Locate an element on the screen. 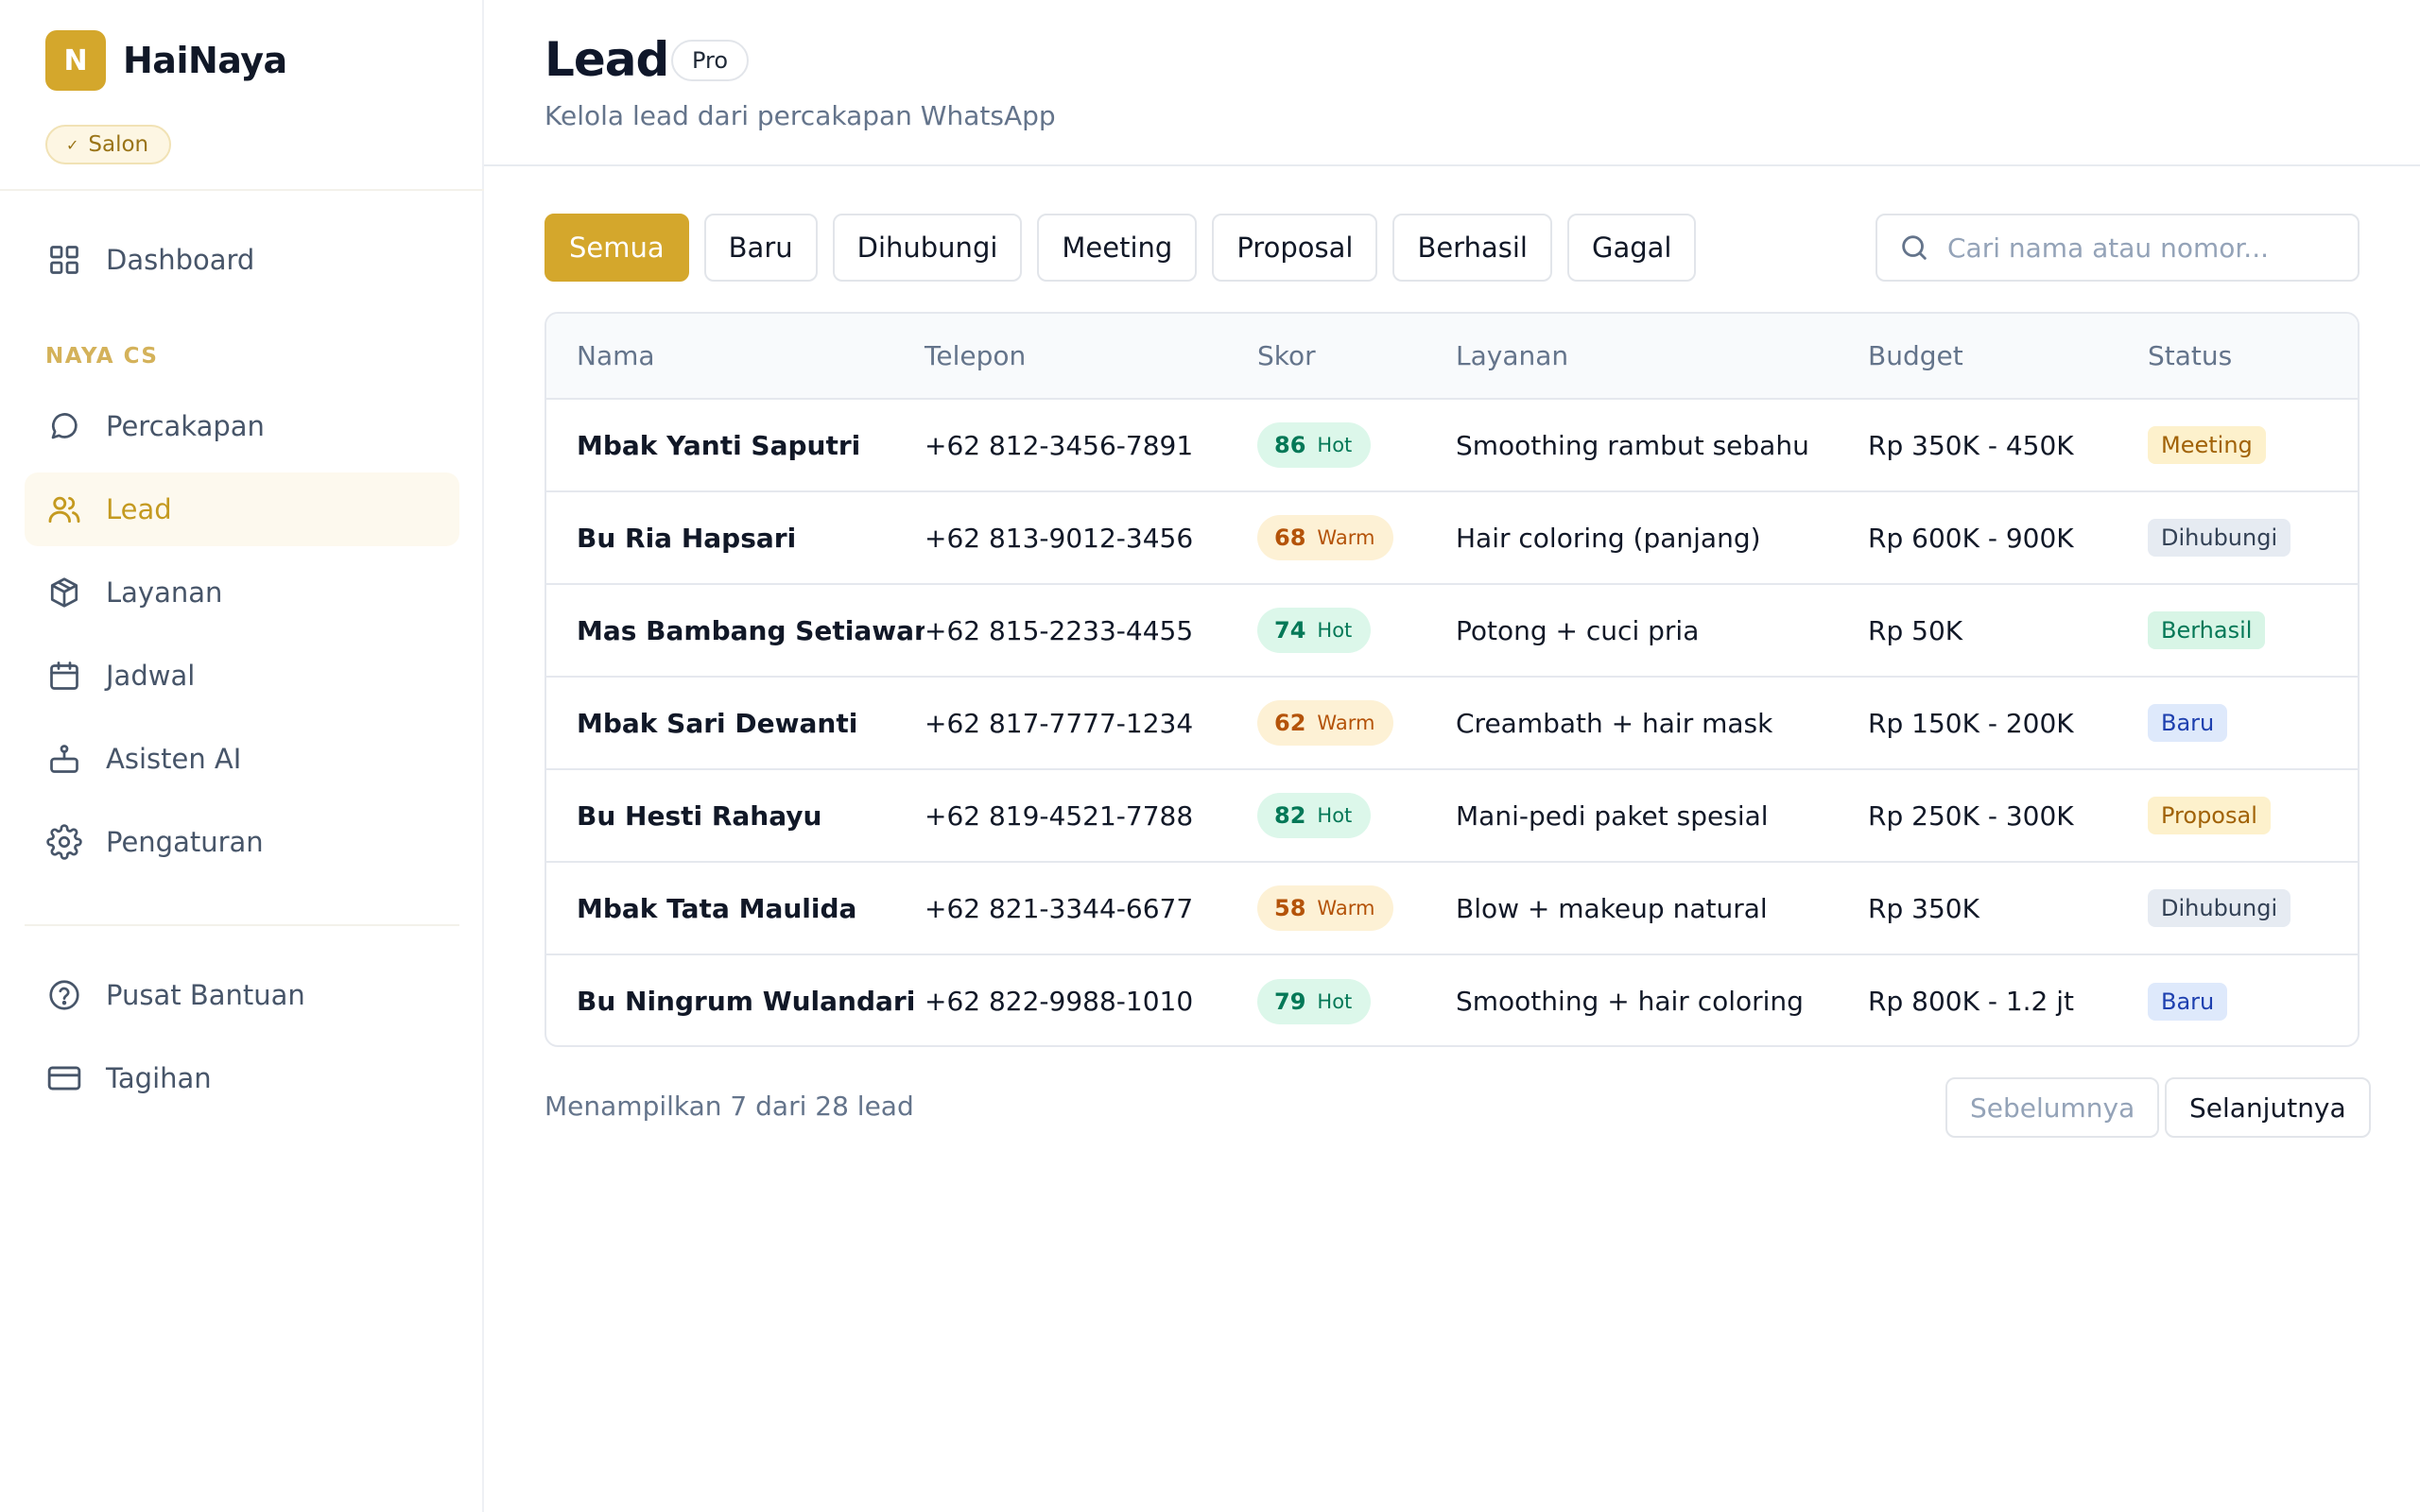 This screenshot has width=2420, height=1512. status-badge: Dihubungi is located at coordinates (2219, 538).